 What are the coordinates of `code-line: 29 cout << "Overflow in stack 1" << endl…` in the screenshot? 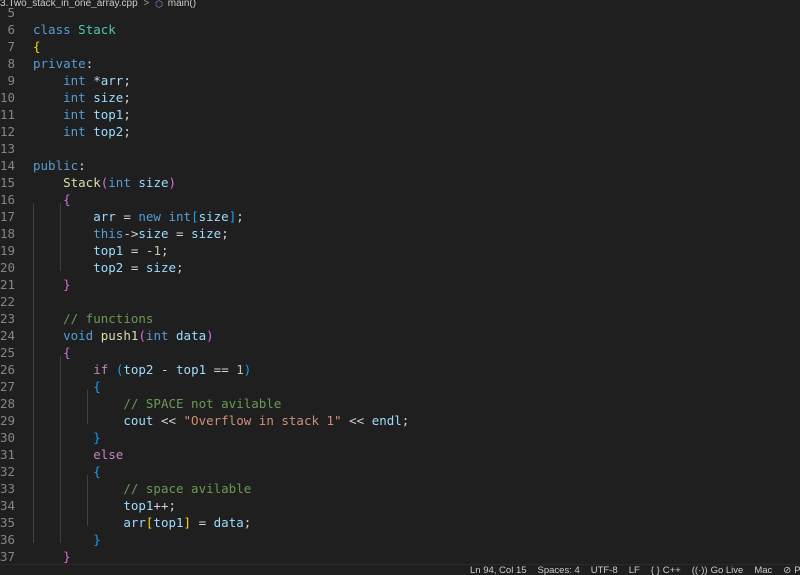 It's located at (400, 420).